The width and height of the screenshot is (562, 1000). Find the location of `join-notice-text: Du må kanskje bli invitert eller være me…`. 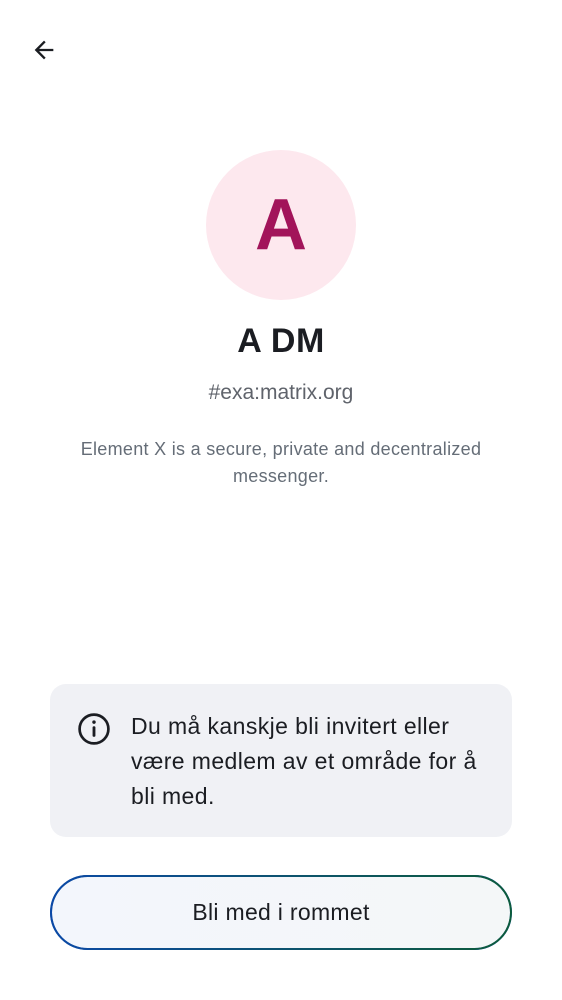

join-notice-text: Du må kanskje bli invitert eller være me… is located at coordinates (304, 761).